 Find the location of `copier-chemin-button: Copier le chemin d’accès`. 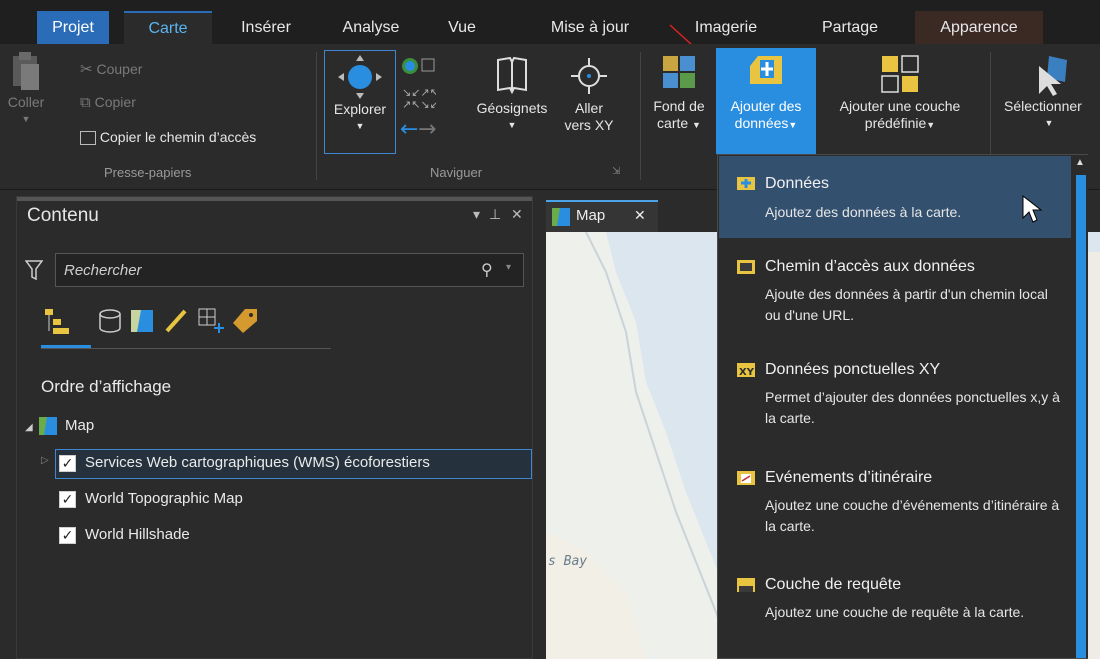

copier-chemin-button: Copier le chemin d’accès is located at coordinates (168, 137).